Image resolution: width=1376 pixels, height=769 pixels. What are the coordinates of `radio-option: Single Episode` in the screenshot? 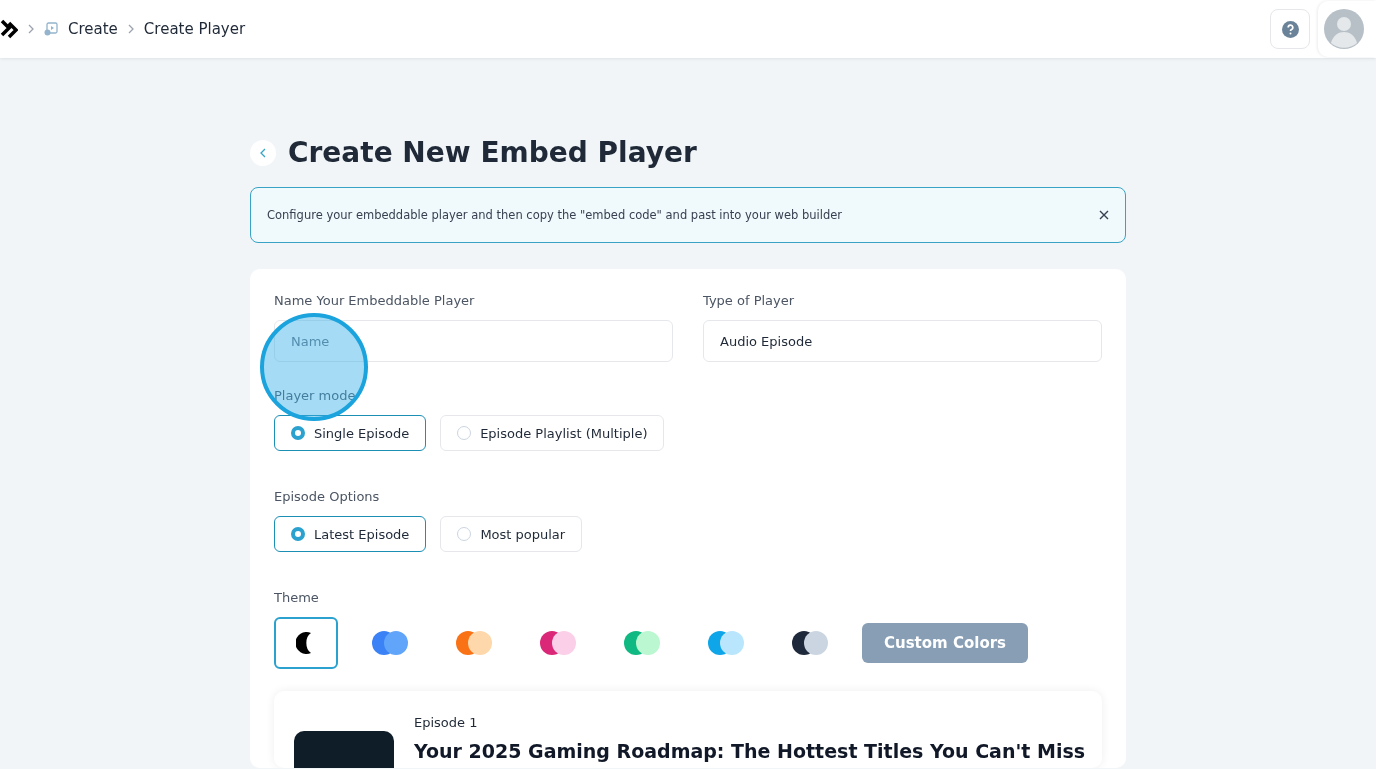 It's located at (350, 433).